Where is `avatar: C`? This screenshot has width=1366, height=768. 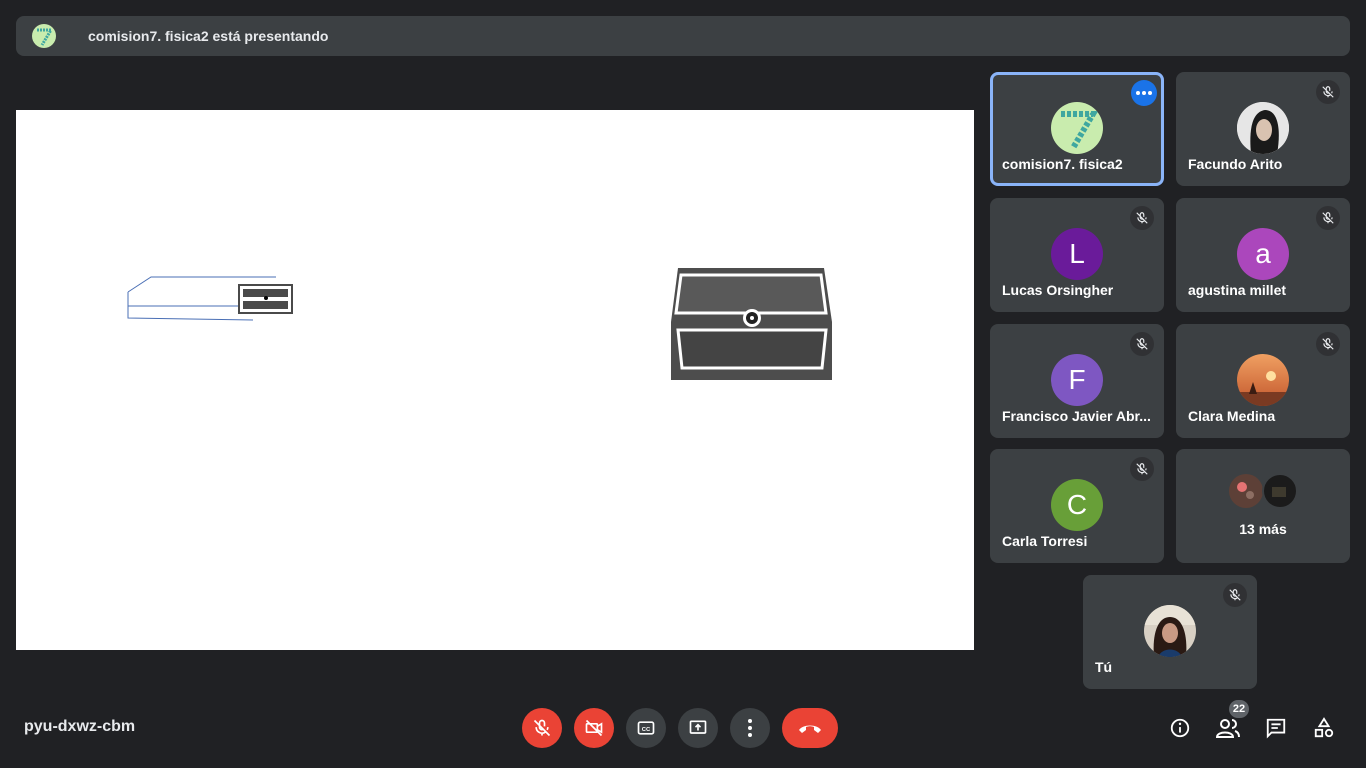
avatar: C is located at coordinates (1077, 505).